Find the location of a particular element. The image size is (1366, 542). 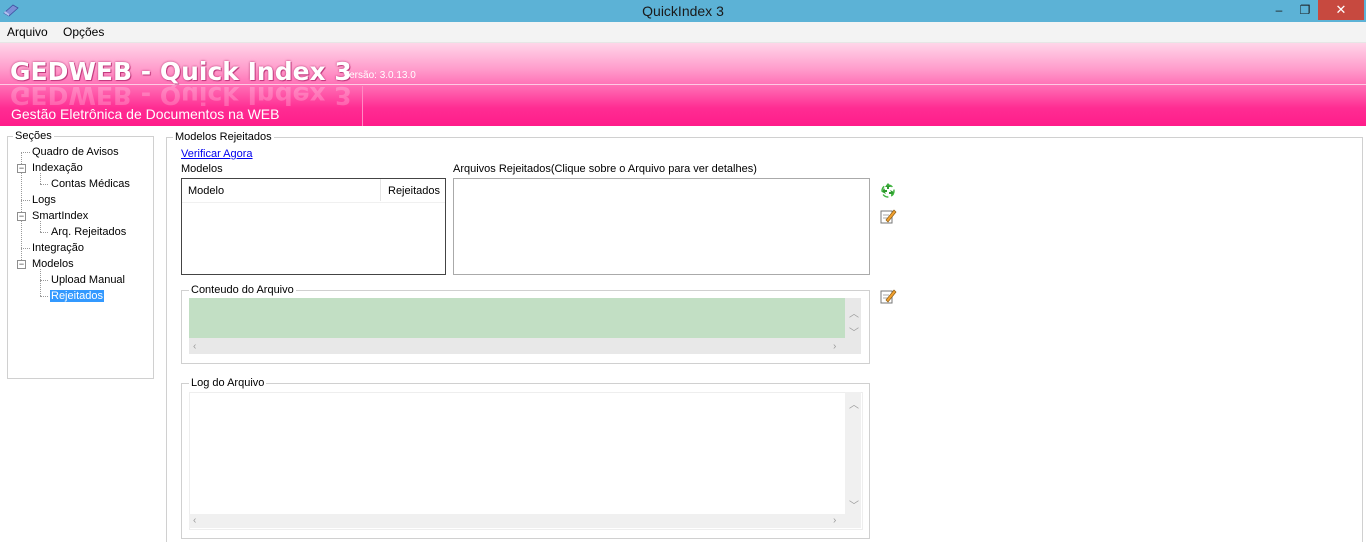

models-label: Modelos is located at coordinates (202, 169).